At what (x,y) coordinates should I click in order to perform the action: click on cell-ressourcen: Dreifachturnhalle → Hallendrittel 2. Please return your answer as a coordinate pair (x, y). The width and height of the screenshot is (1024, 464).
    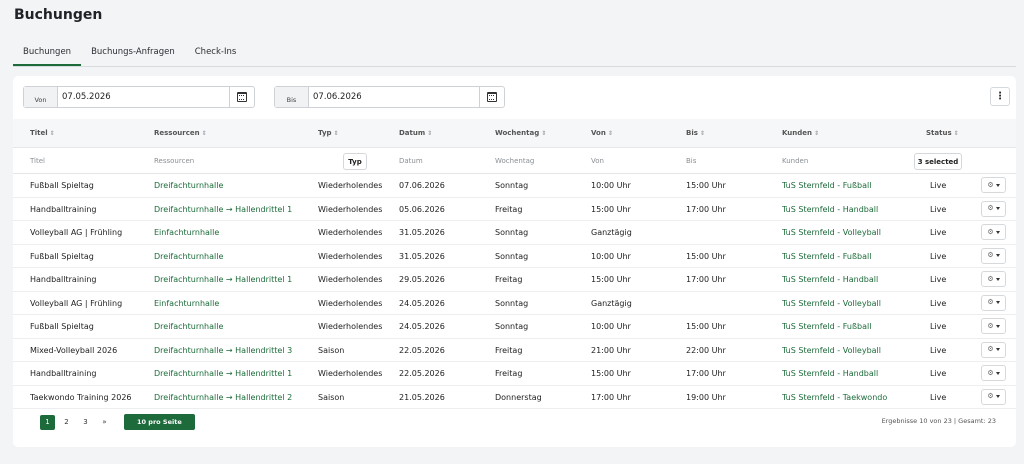
    Looking at the image, I should click on (223, 397).